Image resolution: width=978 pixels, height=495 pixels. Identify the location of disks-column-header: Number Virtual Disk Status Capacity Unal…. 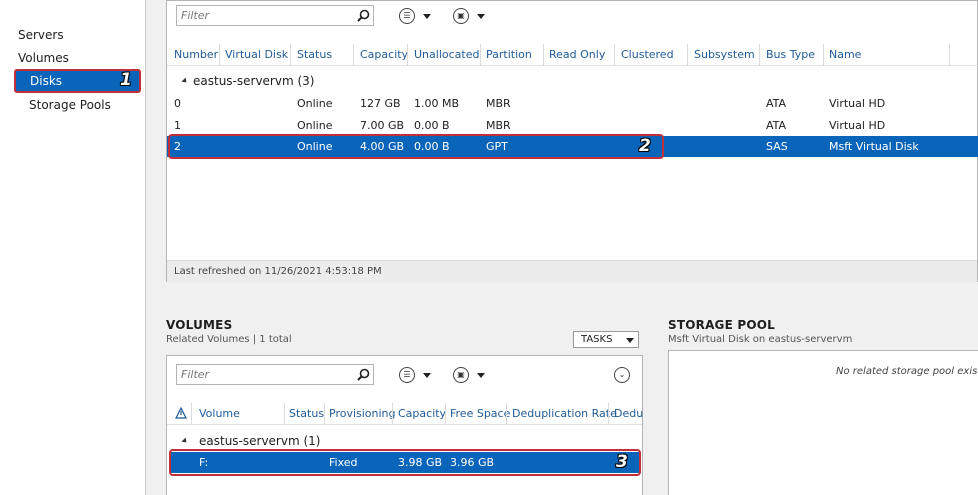
(572, 55).